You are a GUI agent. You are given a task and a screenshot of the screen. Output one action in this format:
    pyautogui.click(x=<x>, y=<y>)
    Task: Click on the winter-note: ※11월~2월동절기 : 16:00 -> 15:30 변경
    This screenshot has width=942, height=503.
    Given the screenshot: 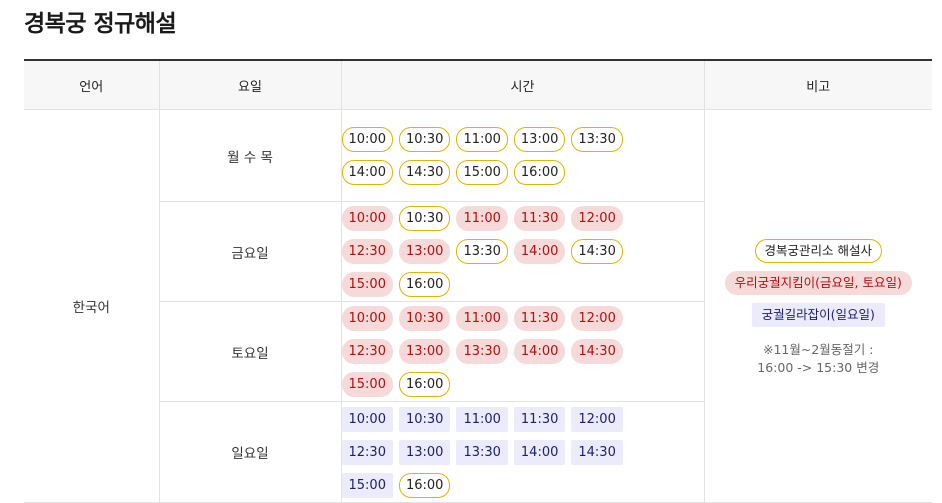 What is the action you would take?
    pyautogui.click(x=819, y=359)
    